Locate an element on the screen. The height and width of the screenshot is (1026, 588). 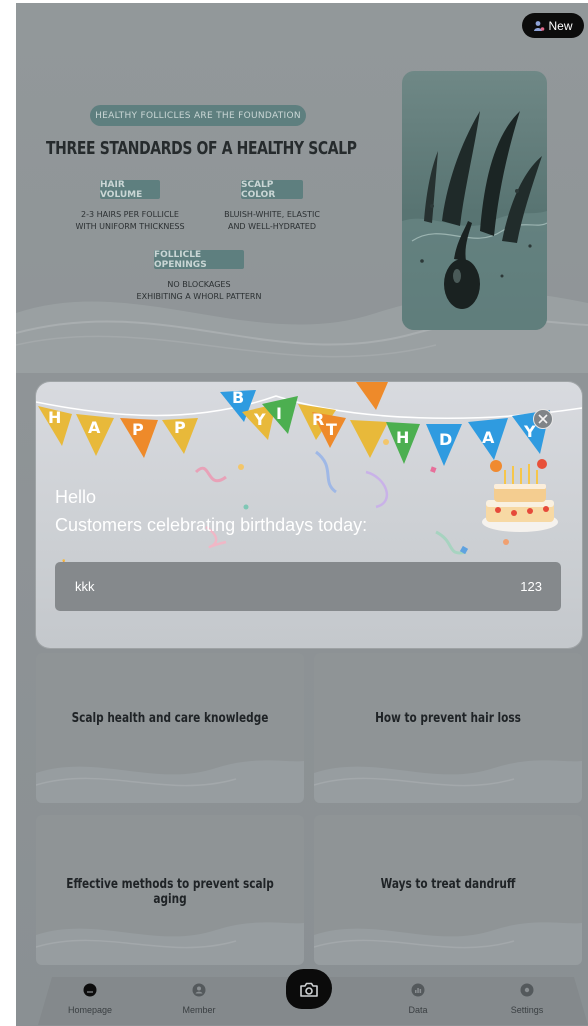
tag-scalp-color: SCALP COLOR is located at coordinates (272, 190).